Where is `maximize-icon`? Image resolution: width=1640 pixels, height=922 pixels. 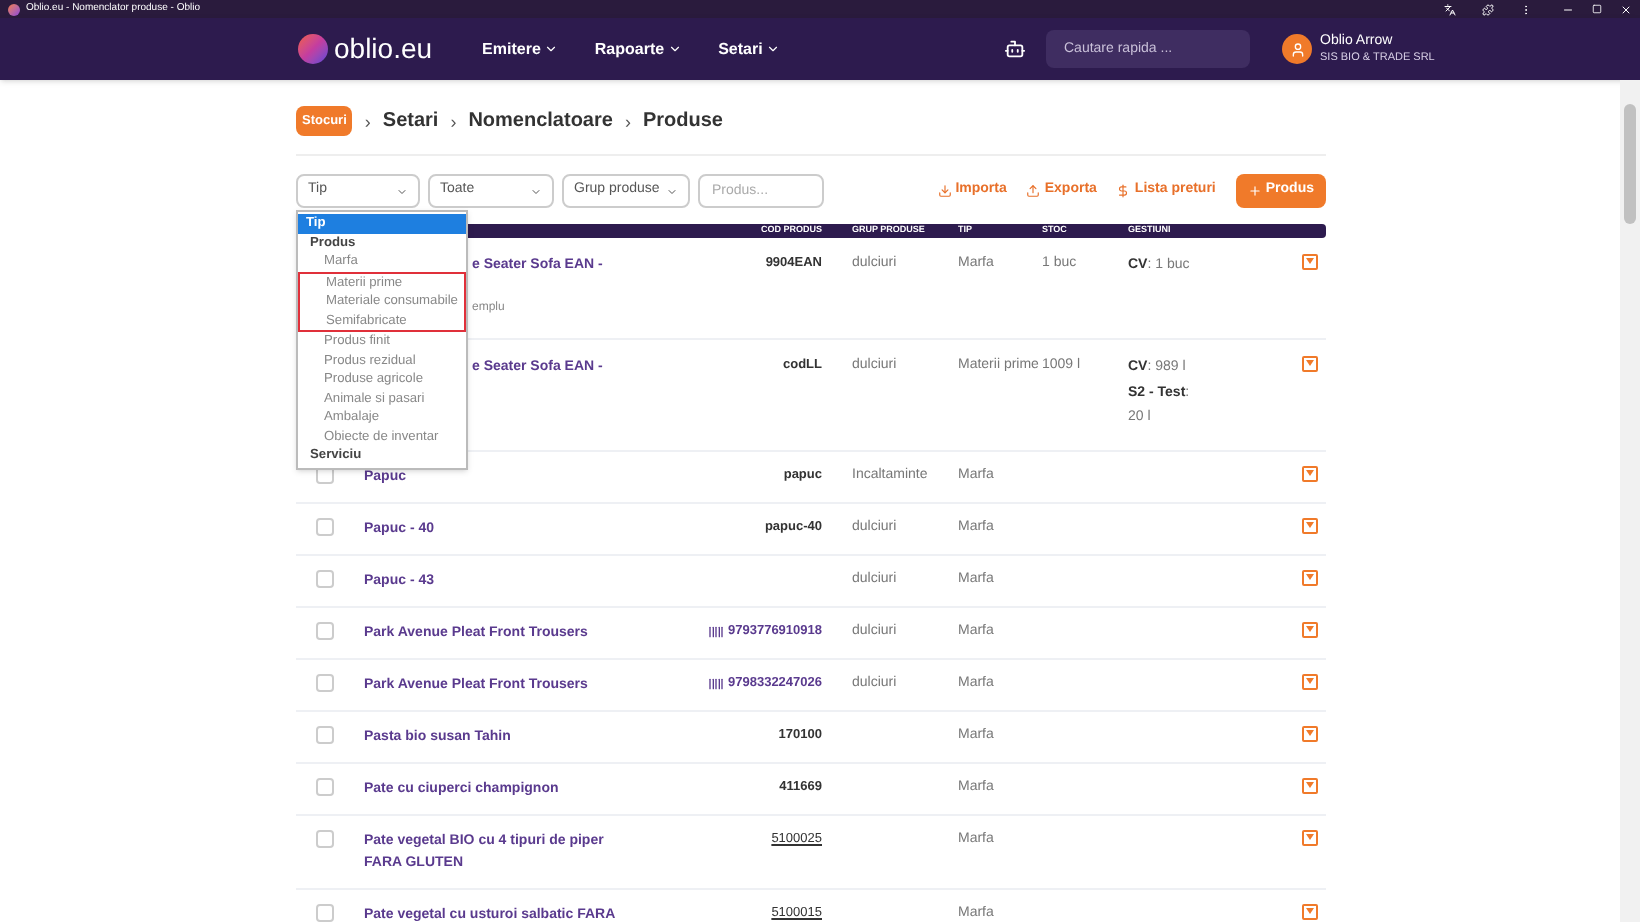
maximize-icon is located at coordinates (1597, 9).